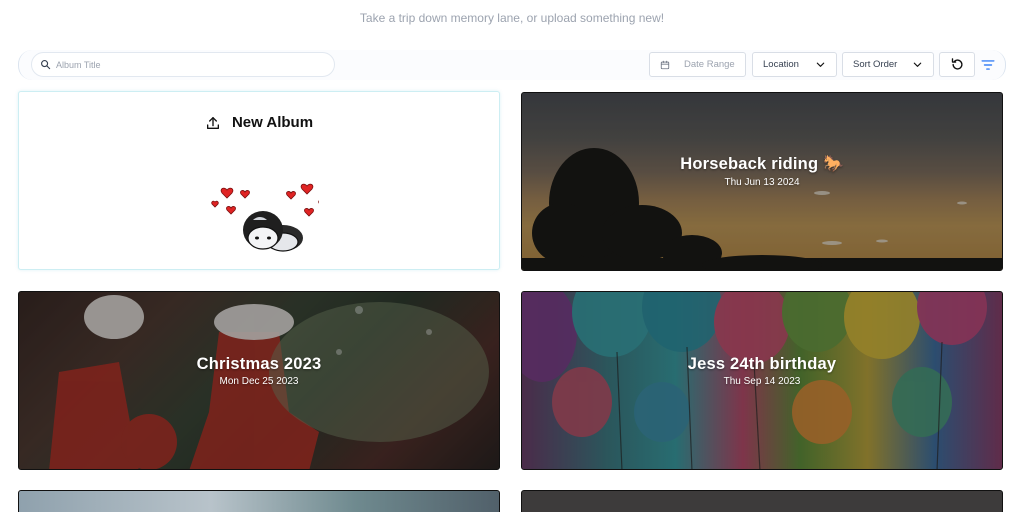  Describe the element at coordinates (762, 364) in the screenshot. I see `album-title: Jess 24th birthday` at that location.